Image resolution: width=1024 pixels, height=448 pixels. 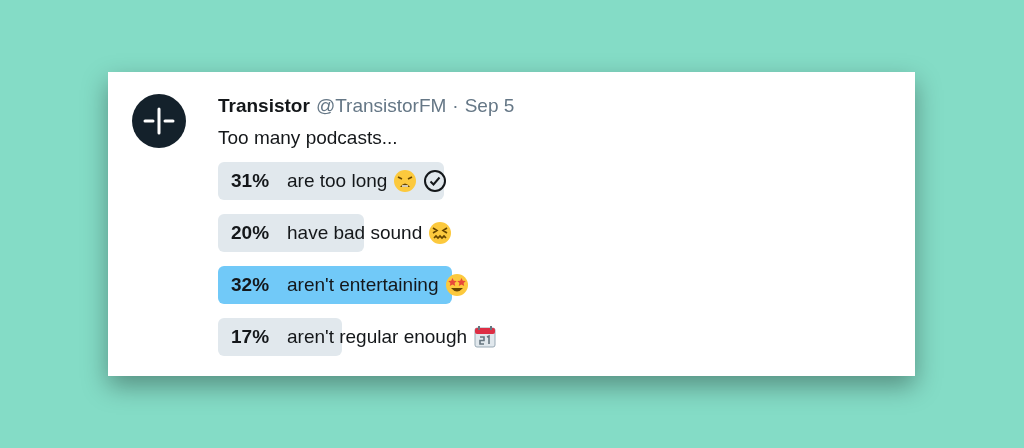 What do you see at coordinates (159, 121) in the screenshot?
I see `avatar-icon` at bounding box center [159, 121].